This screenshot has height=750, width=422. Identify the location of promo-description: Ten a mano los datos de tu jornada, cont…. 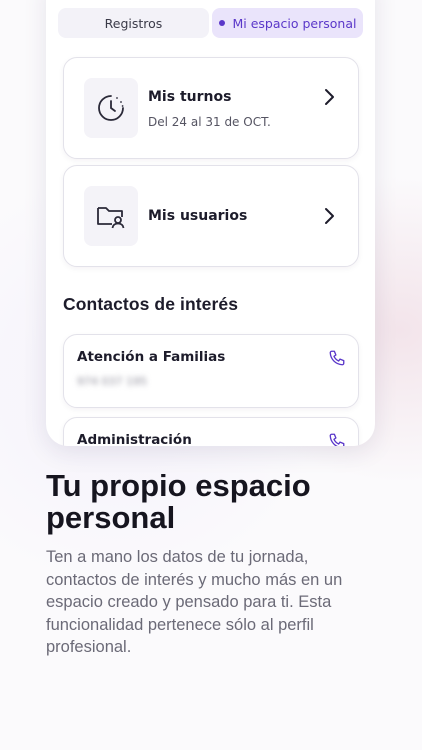
(194, 602).